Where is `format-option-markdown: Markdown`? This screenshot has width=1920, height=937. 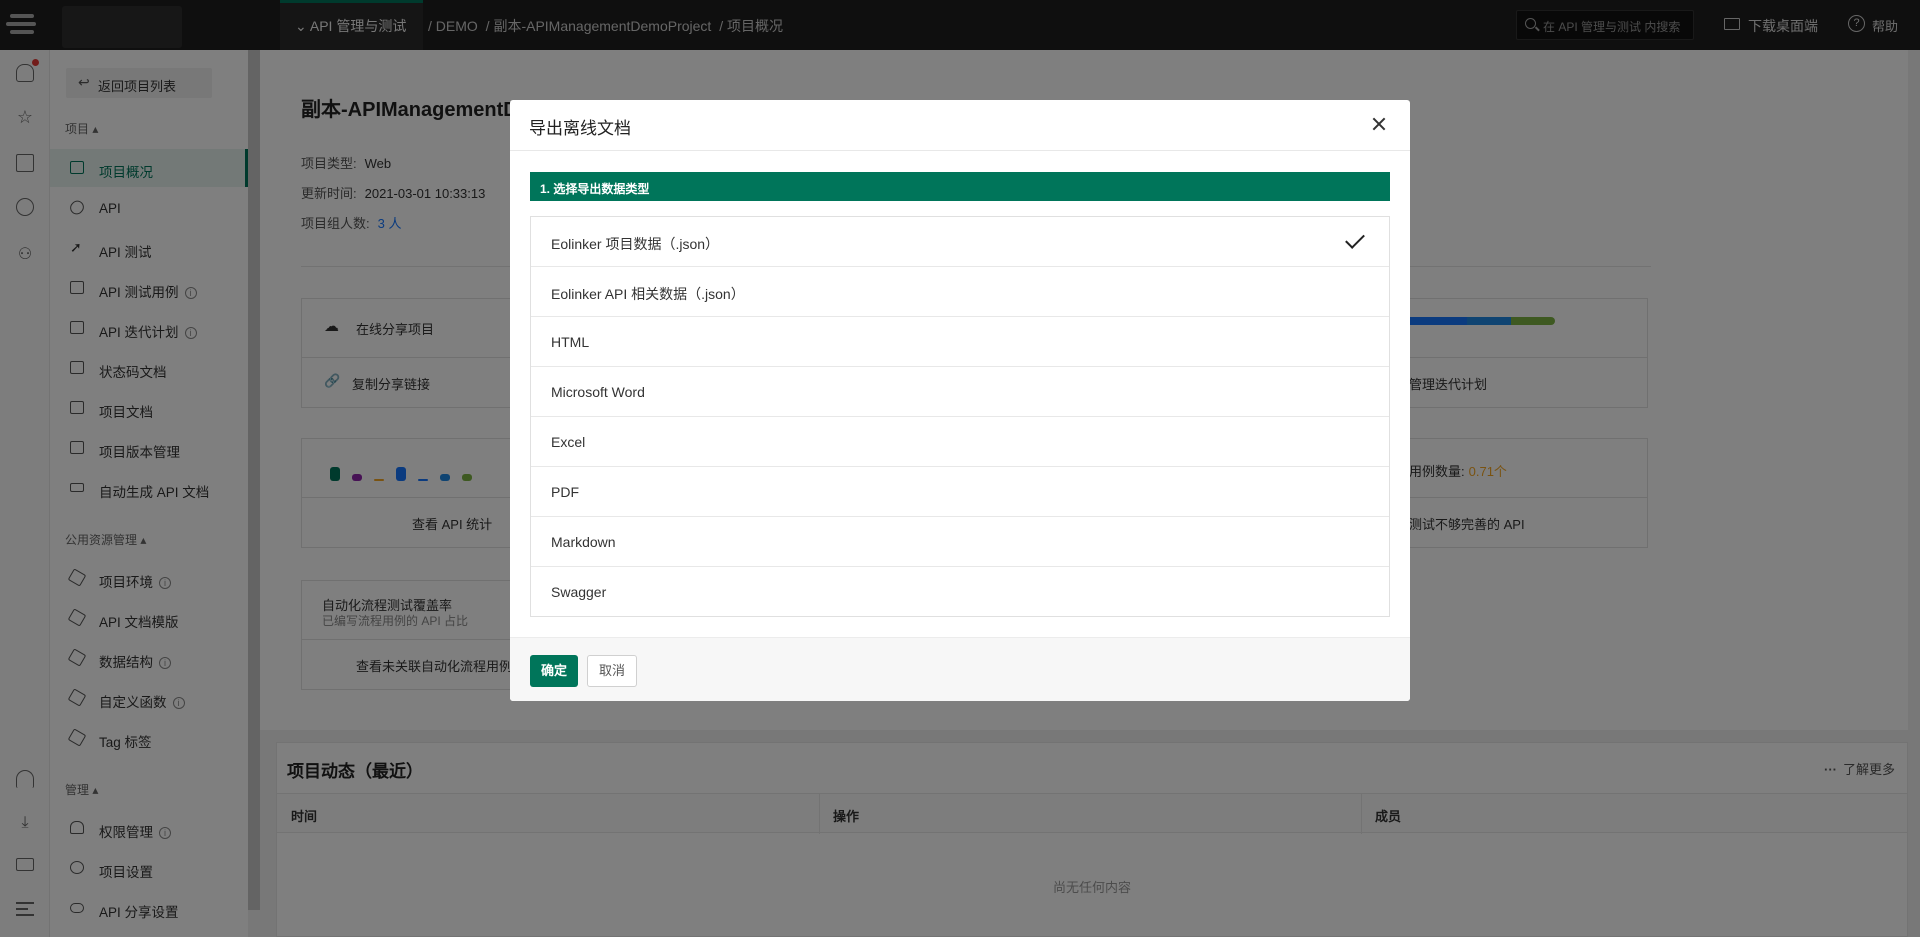 format-option-markdown: Markdown is located at coordinates (960, 542).